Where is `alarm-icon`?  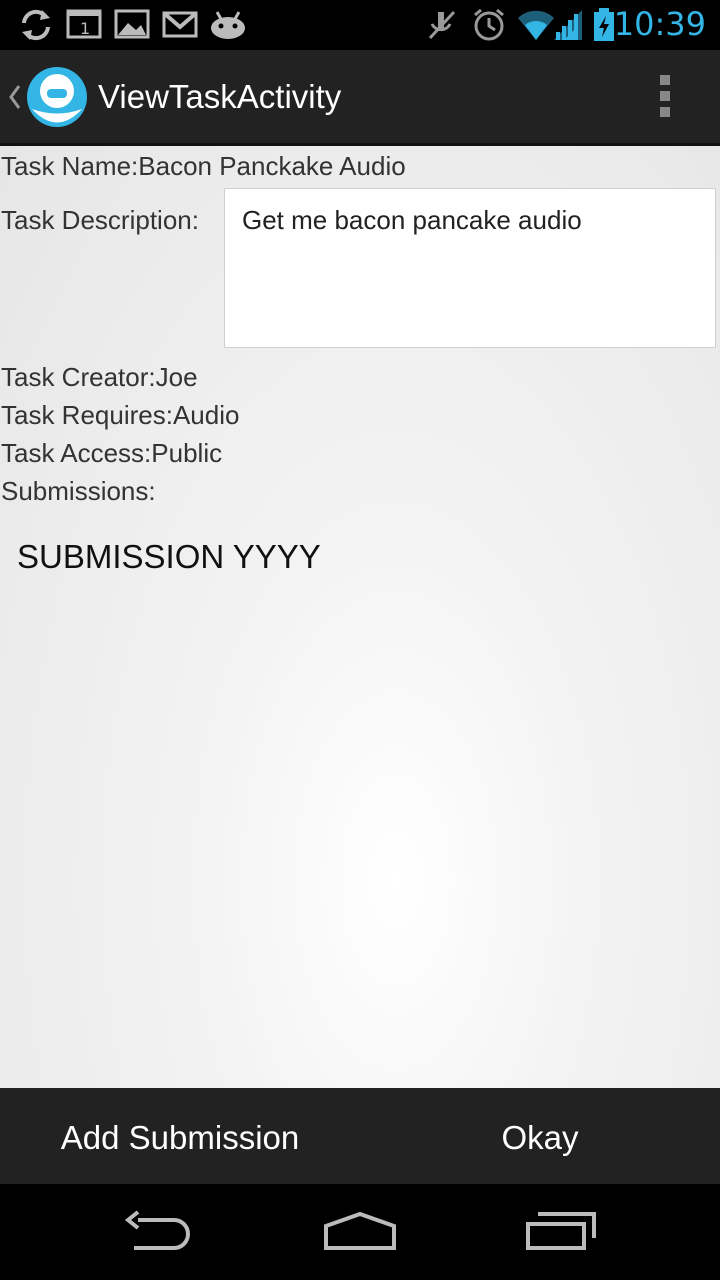
alarm-icon is located at coordinates (489, 27).